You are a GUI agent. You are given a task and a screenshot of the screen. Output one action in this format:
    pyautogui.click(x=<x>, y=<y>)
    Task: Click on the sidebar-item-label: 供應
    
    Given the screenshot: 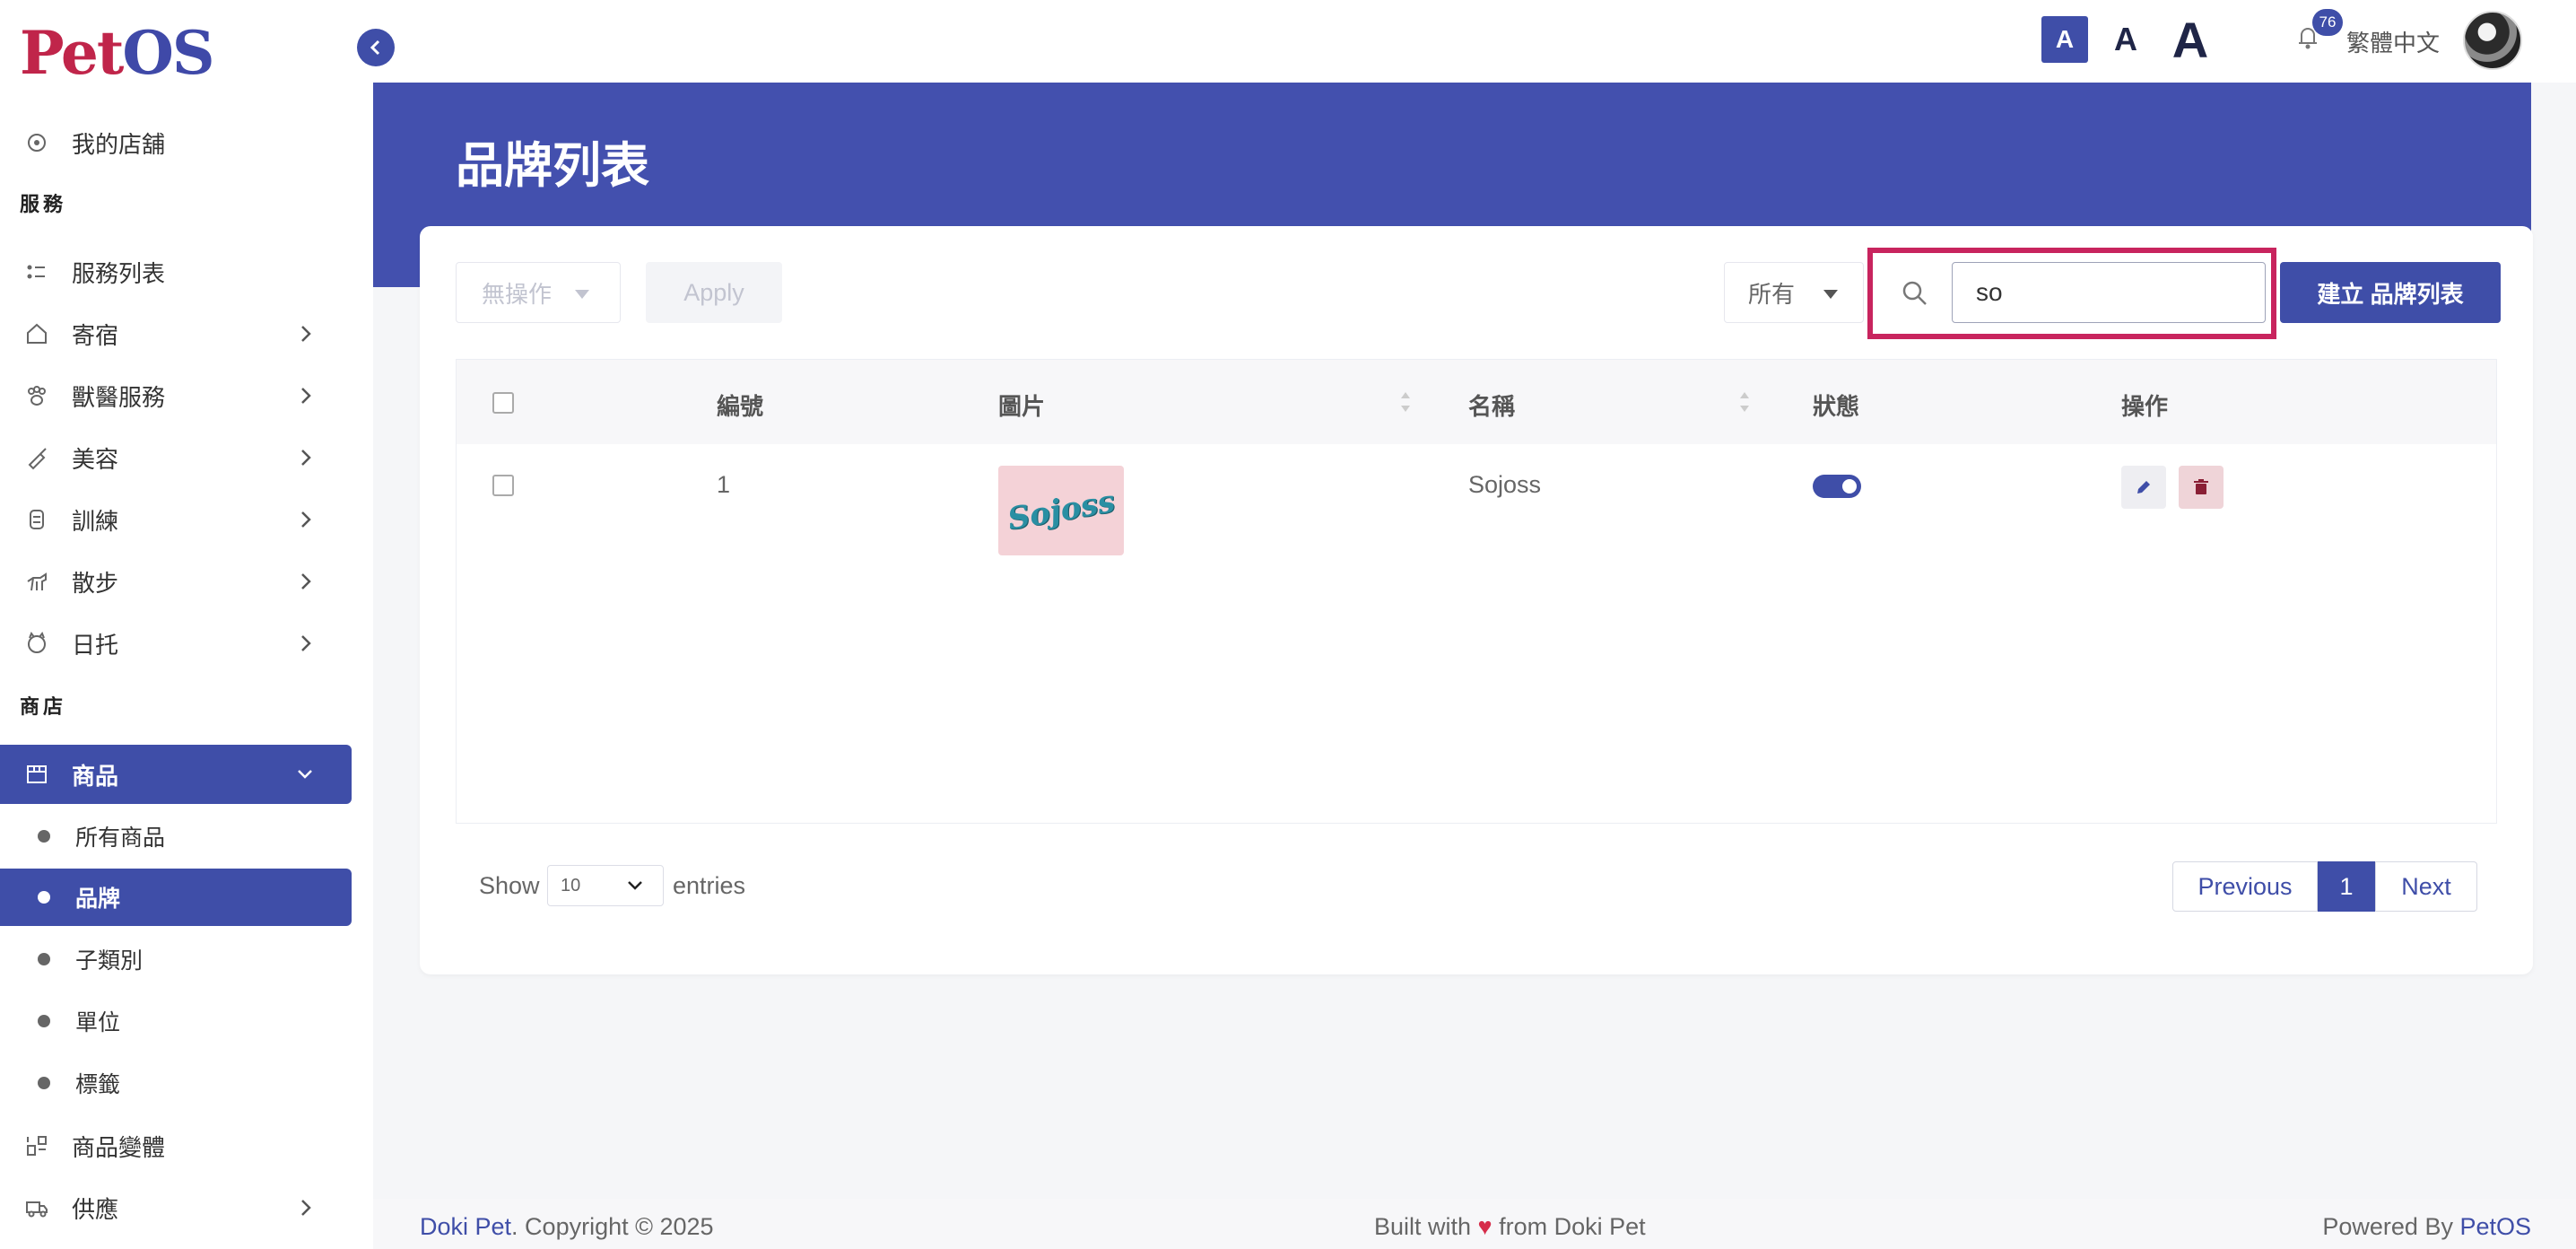 What is the action you would take?
    pyautogui.click(x=95, y=1209)
    